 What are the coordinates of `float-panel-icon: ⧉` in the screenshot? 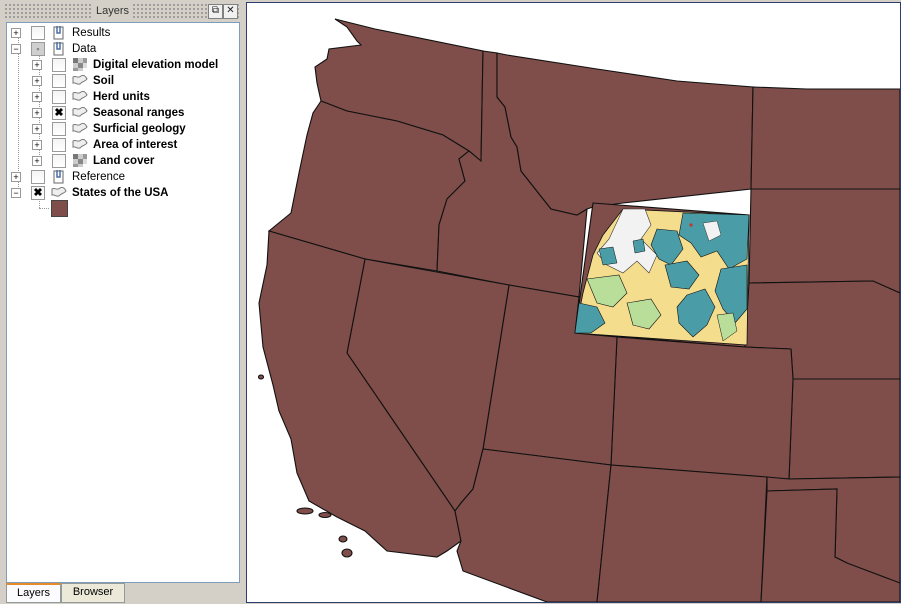 It's located at (215, 11).